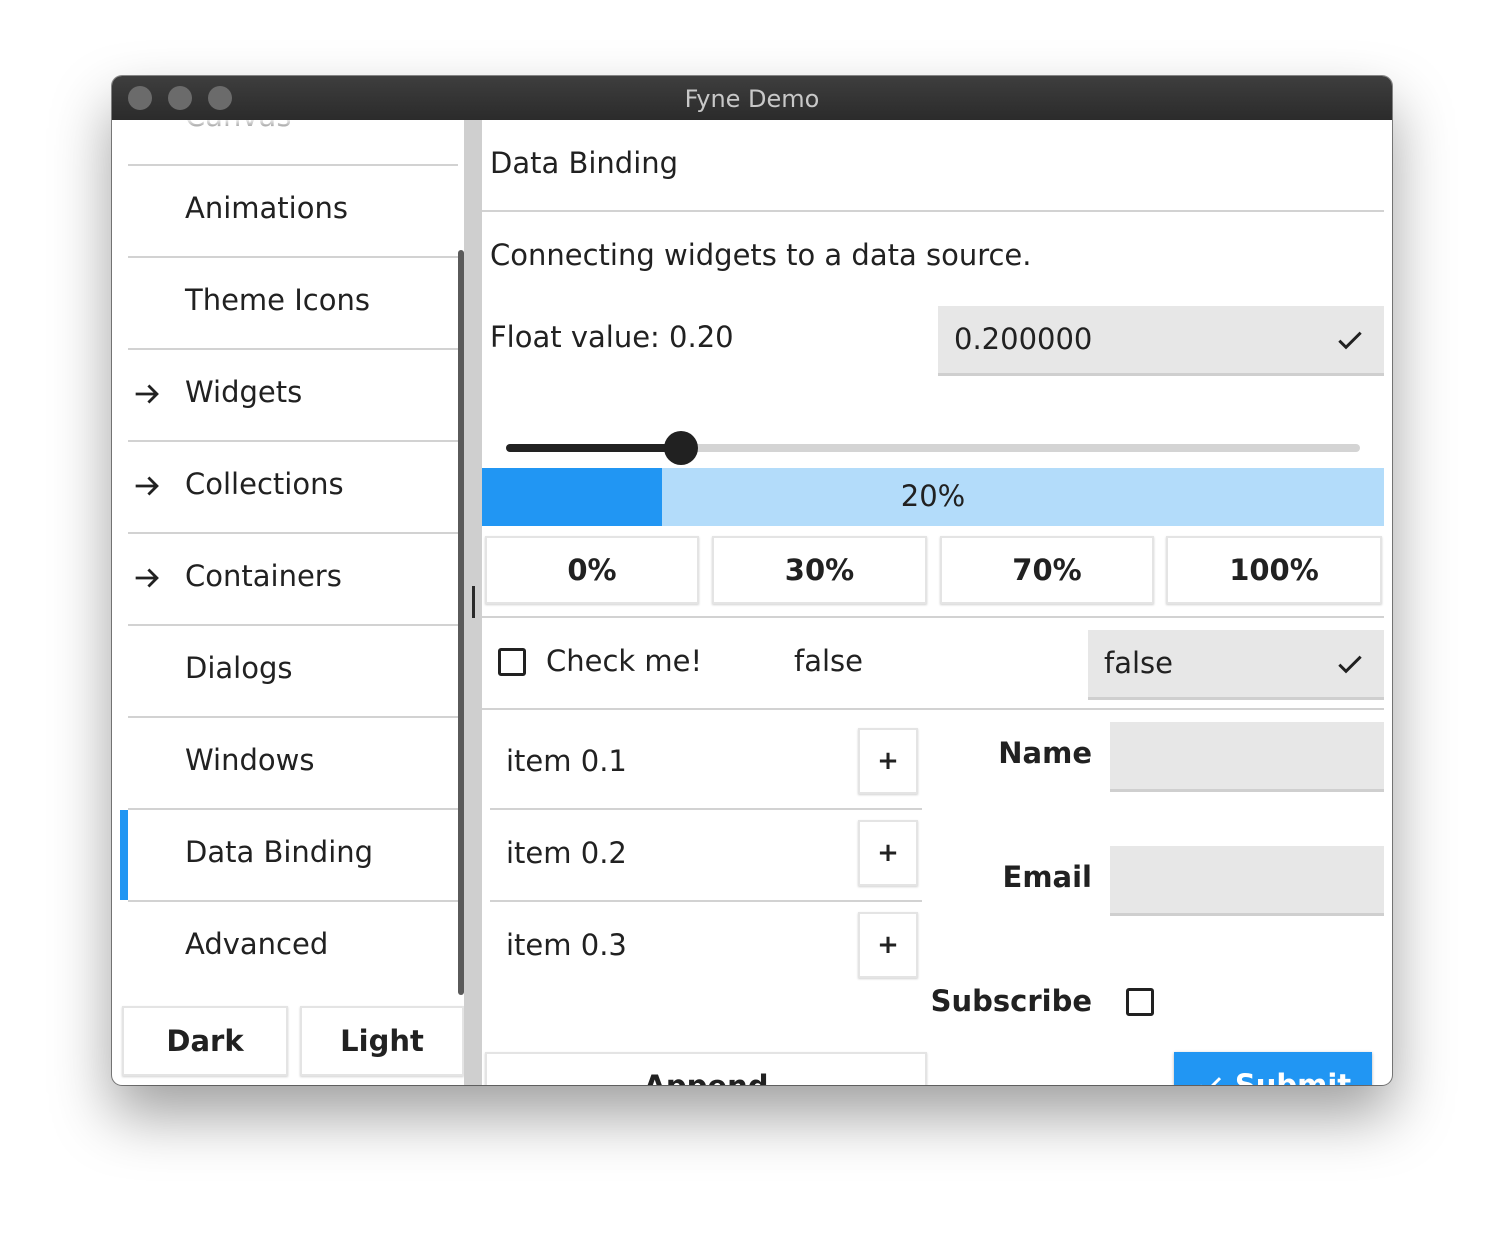  What do you see at coordinates (1021, 448) in the screenshot?
I see `float-slider` at bounding box center [1021, 448].